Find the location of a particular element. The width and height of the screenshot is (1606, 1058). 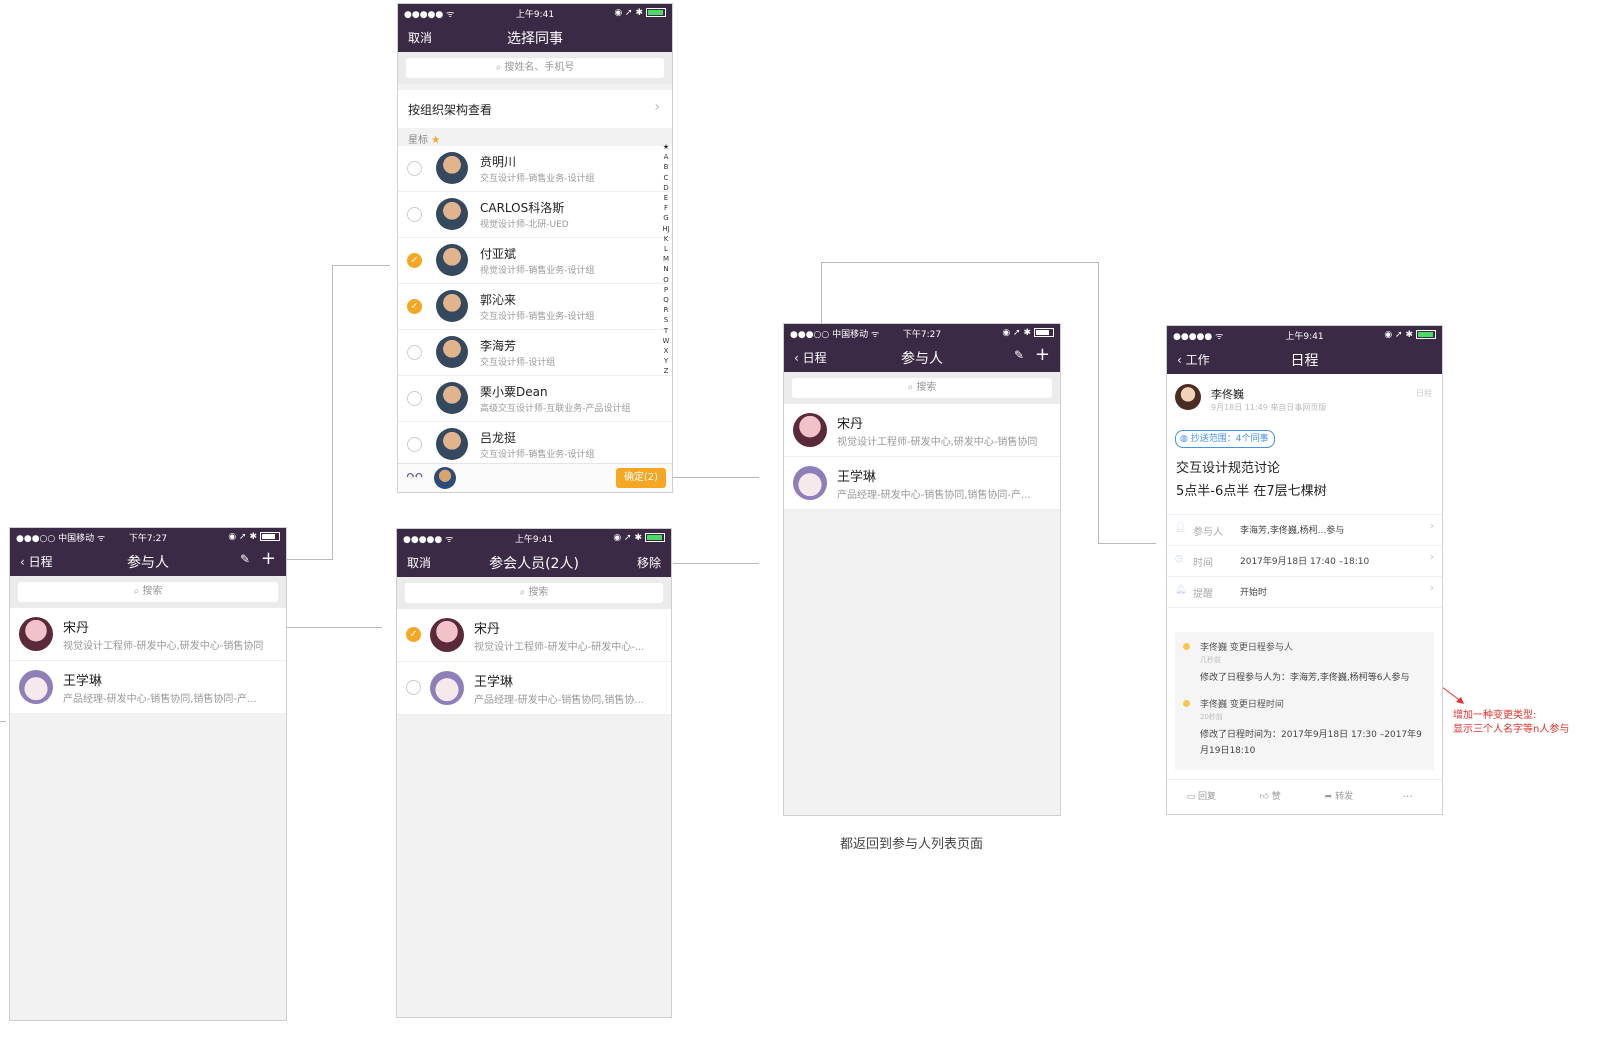

nav-bar: ‹ 日程 参与人 ✎ + is located at coordinates (148, 561).